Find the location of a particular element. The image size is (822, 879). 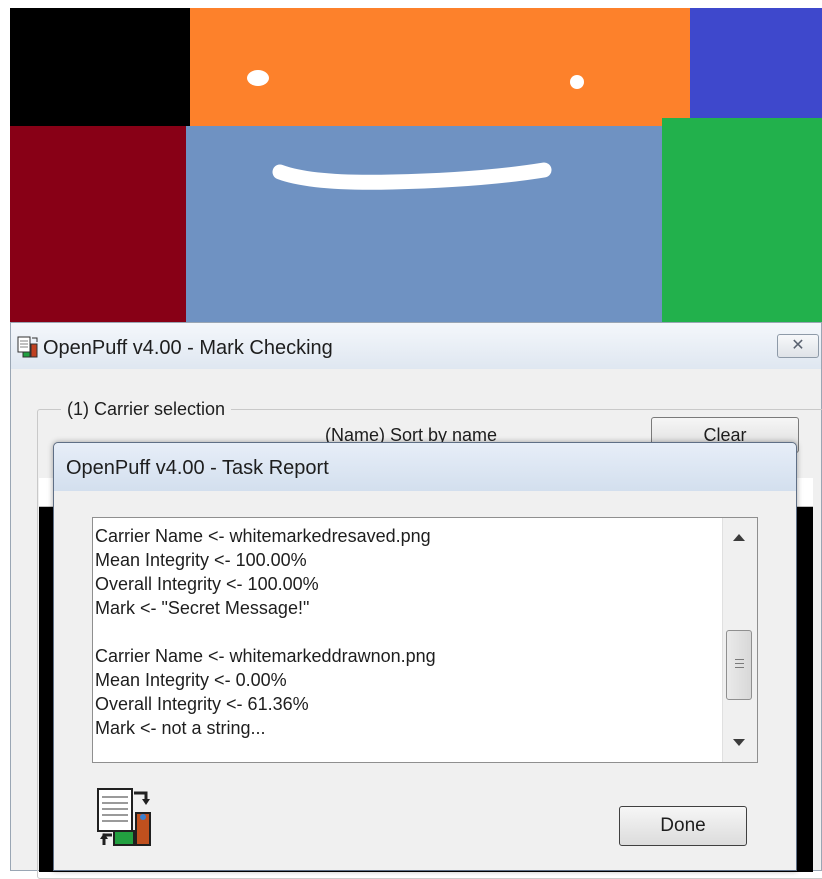

report-scrollbar is located at coordinates (739, 640).